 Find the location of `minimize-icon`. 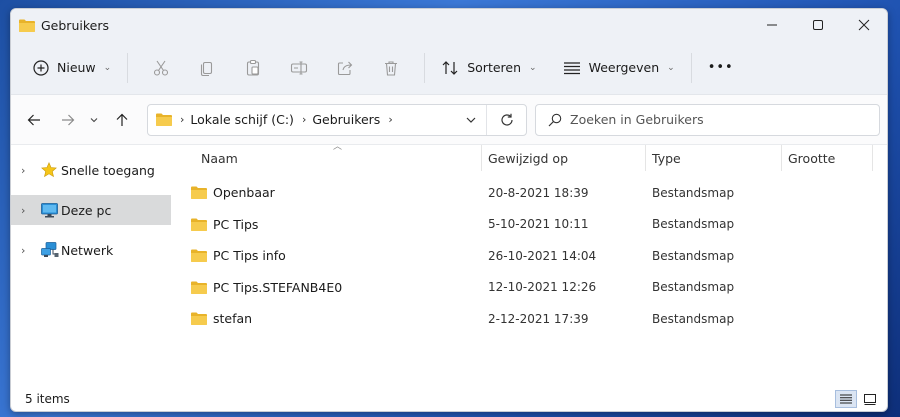

minimize-icon is located at coordinates (772, 25).